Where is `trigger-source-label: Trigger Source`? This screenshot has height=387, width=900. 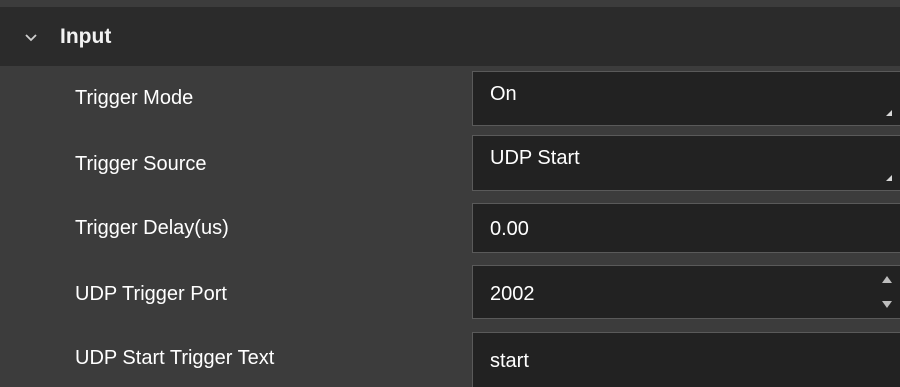
trigger-source-label: Trigger Source is located at coordinates (141, 164).